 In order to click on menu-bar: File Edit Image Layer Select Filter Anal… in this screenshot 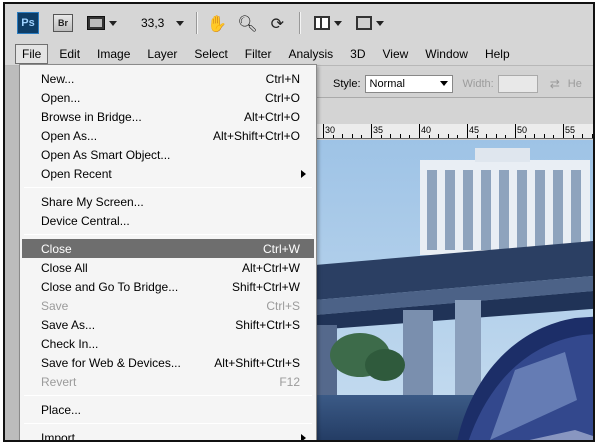, I will do `click(299, 54)`.